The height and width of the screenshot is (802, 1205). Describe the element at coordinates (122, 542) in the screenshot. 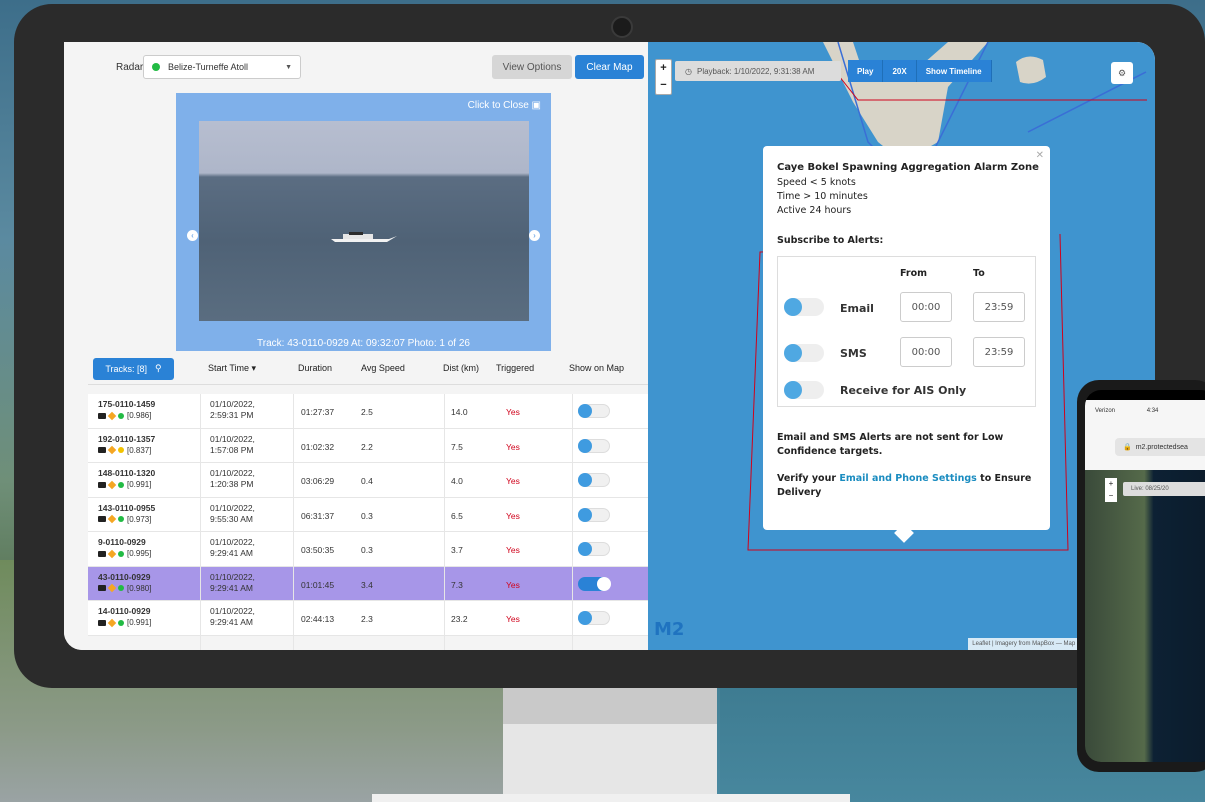

I see `track-id: 9-0110-0929` at that location.